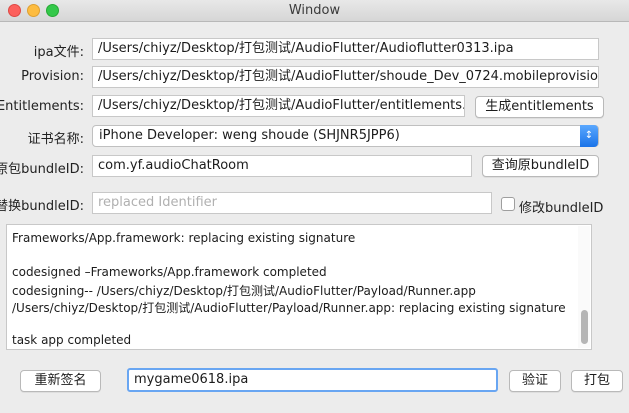 The height and width of the screenshot is (413, 629). I want to click on log-line: task app completed, so click(72, 340).